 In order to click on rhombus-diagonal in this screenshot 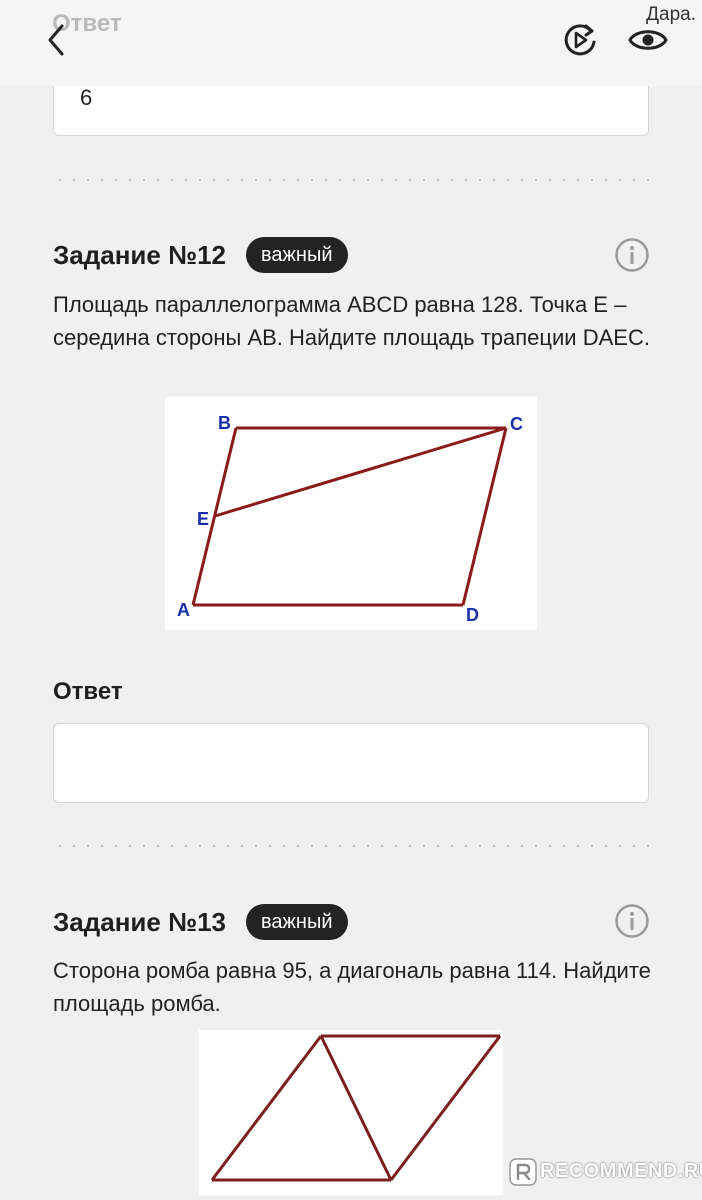, I will do `click(356, 1108)`.